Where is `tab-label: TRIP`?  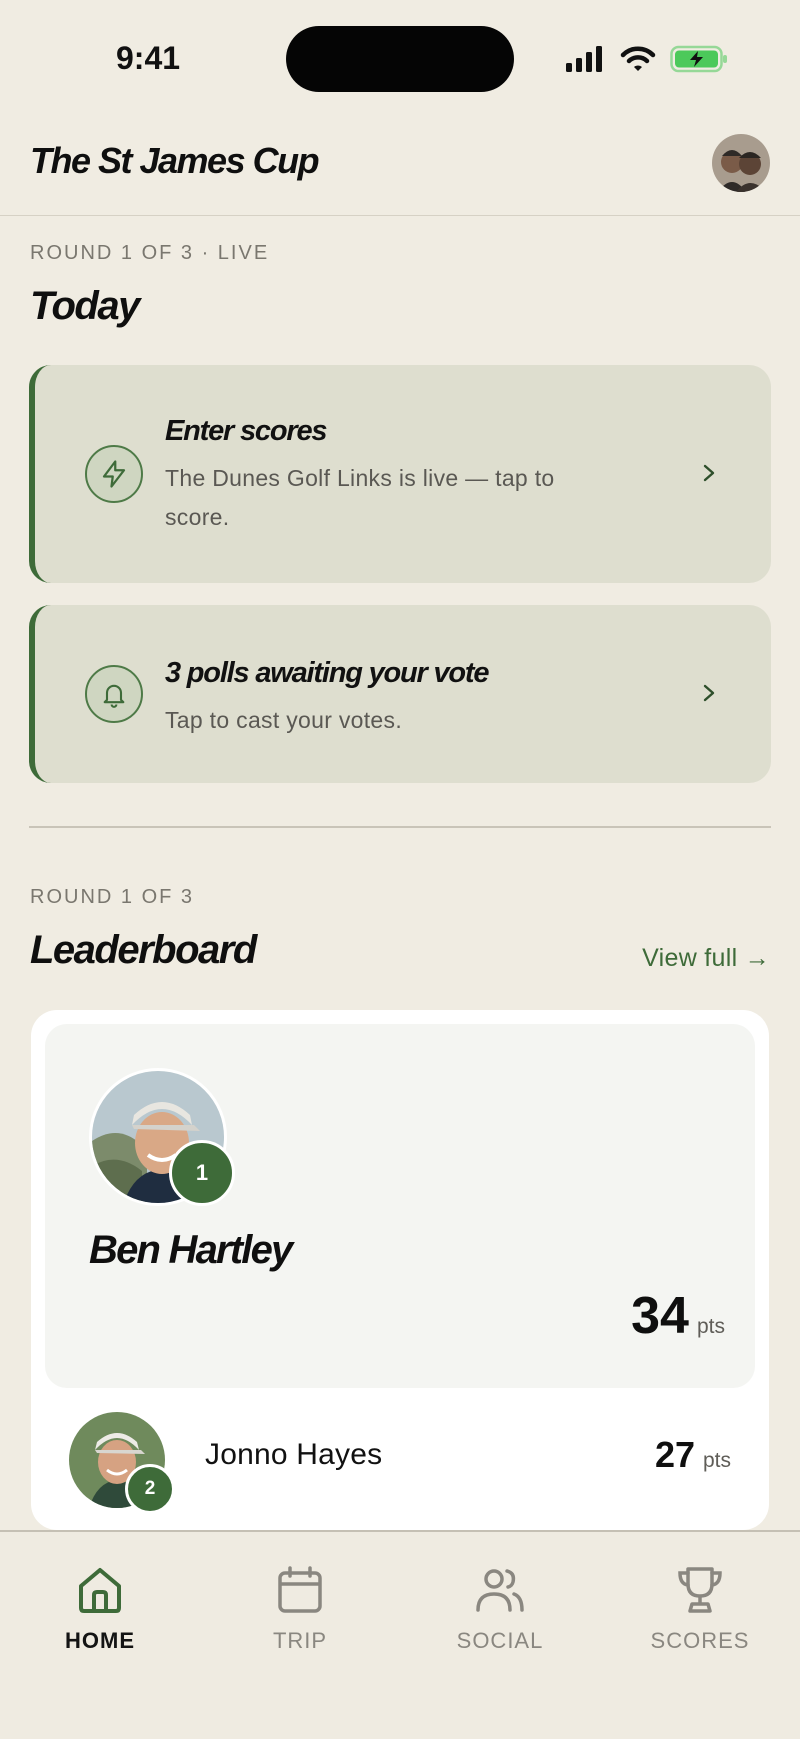
tab-label: TRIP is located at coordinates (300, 1640).